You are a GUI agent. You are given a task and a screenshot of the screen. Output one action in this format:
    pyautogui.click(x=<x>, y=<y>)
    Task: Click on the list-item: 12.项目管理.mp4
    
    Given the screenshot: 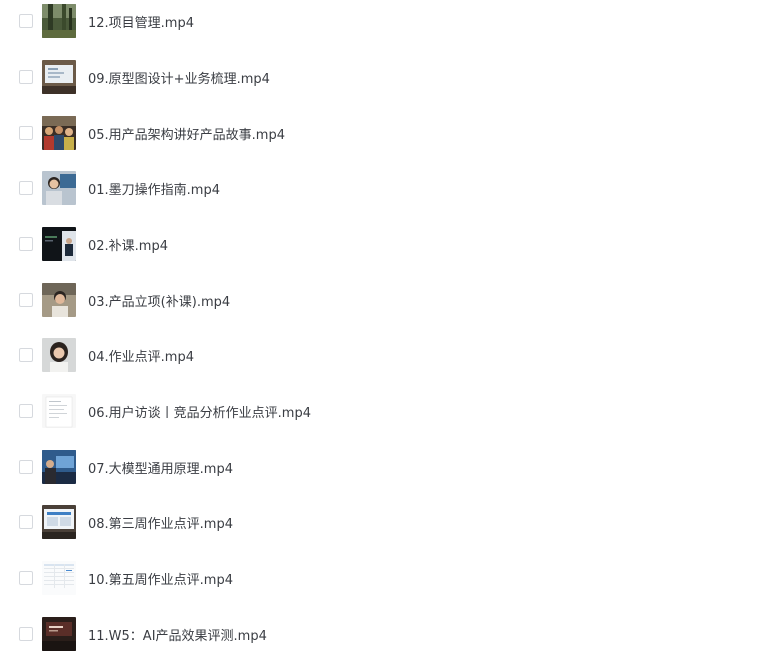 What is the action you would take?
    pyautogui.click(x=384, y=24)
    